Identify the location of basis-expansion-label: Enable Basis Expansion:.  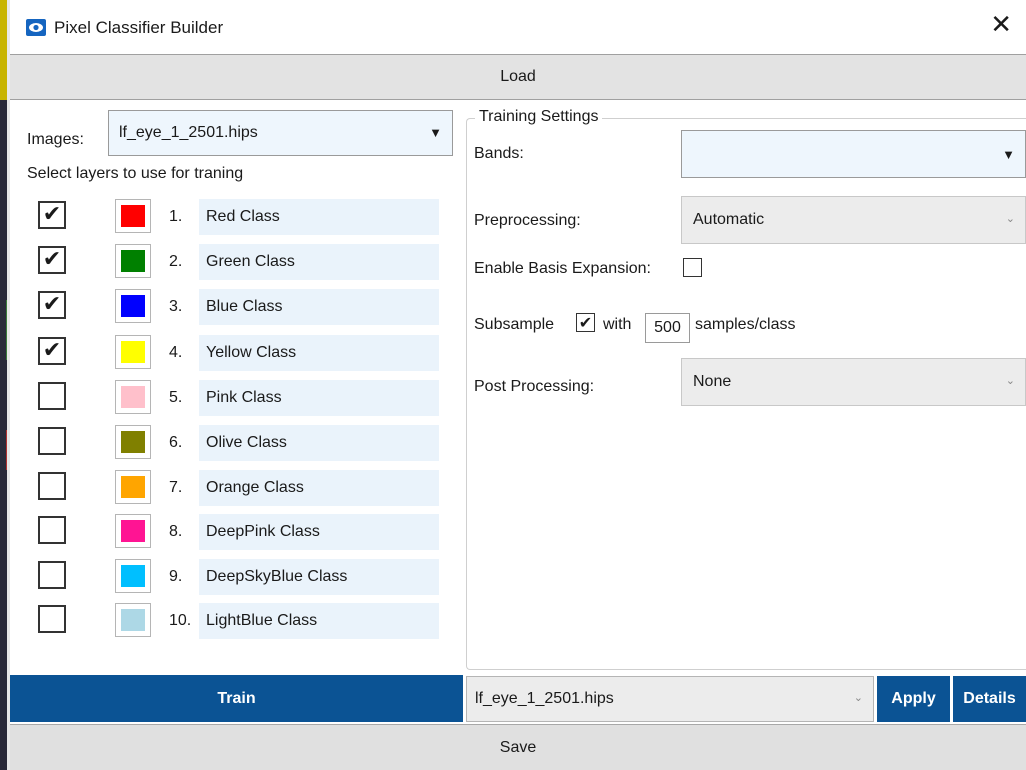
(562, 268).